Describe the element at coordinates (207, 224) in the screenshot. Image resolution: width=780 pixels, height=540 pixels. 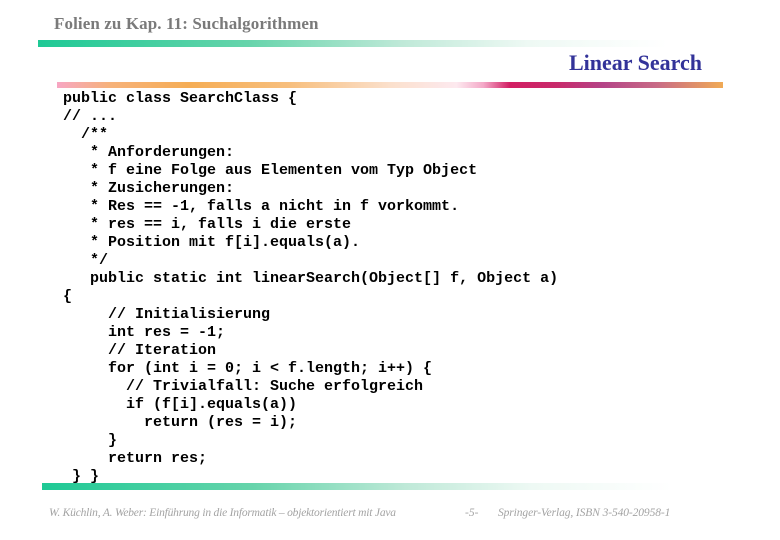
I see `code-line: * res == i, falls i die erste` at that location.